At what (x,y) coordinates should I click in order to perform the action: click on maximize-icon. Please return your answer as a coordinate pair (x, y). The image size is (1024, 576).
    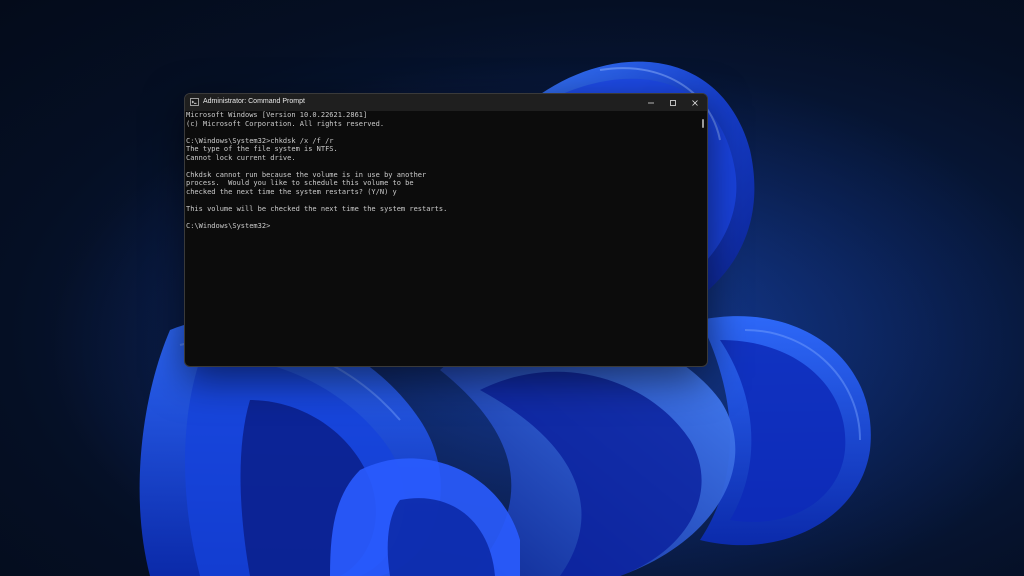
    Looking at the image, I should click on (673, 102).